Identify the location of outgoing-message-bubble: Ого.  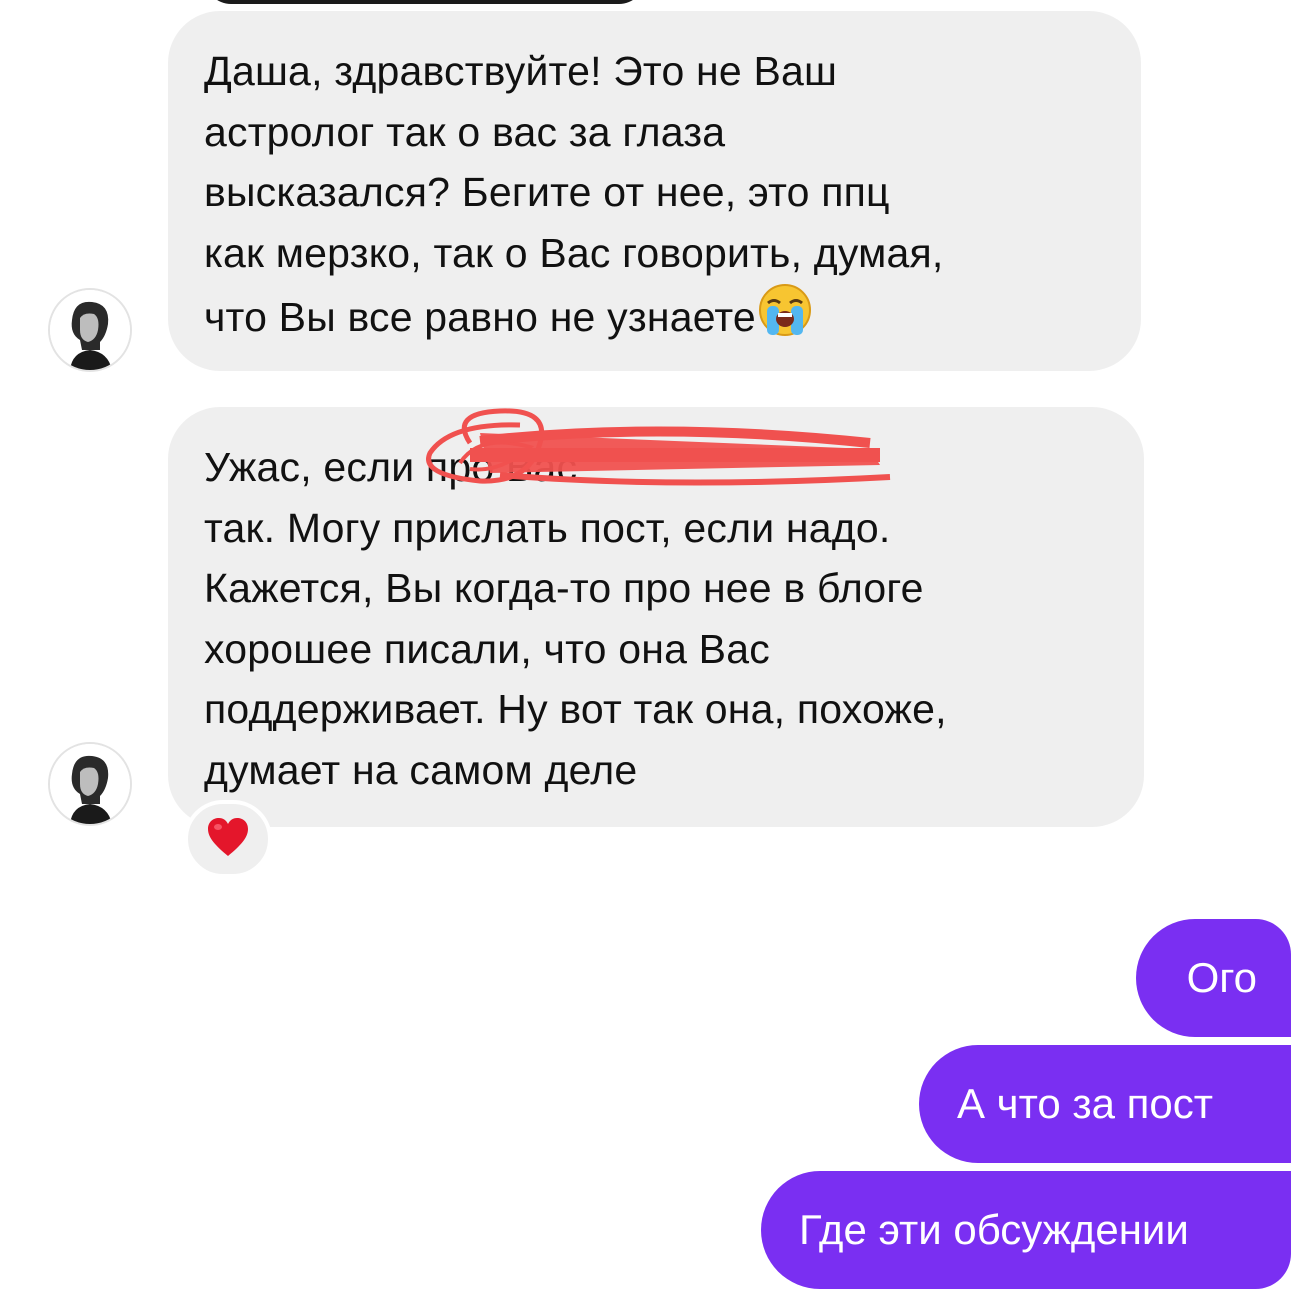
(1213, 978).